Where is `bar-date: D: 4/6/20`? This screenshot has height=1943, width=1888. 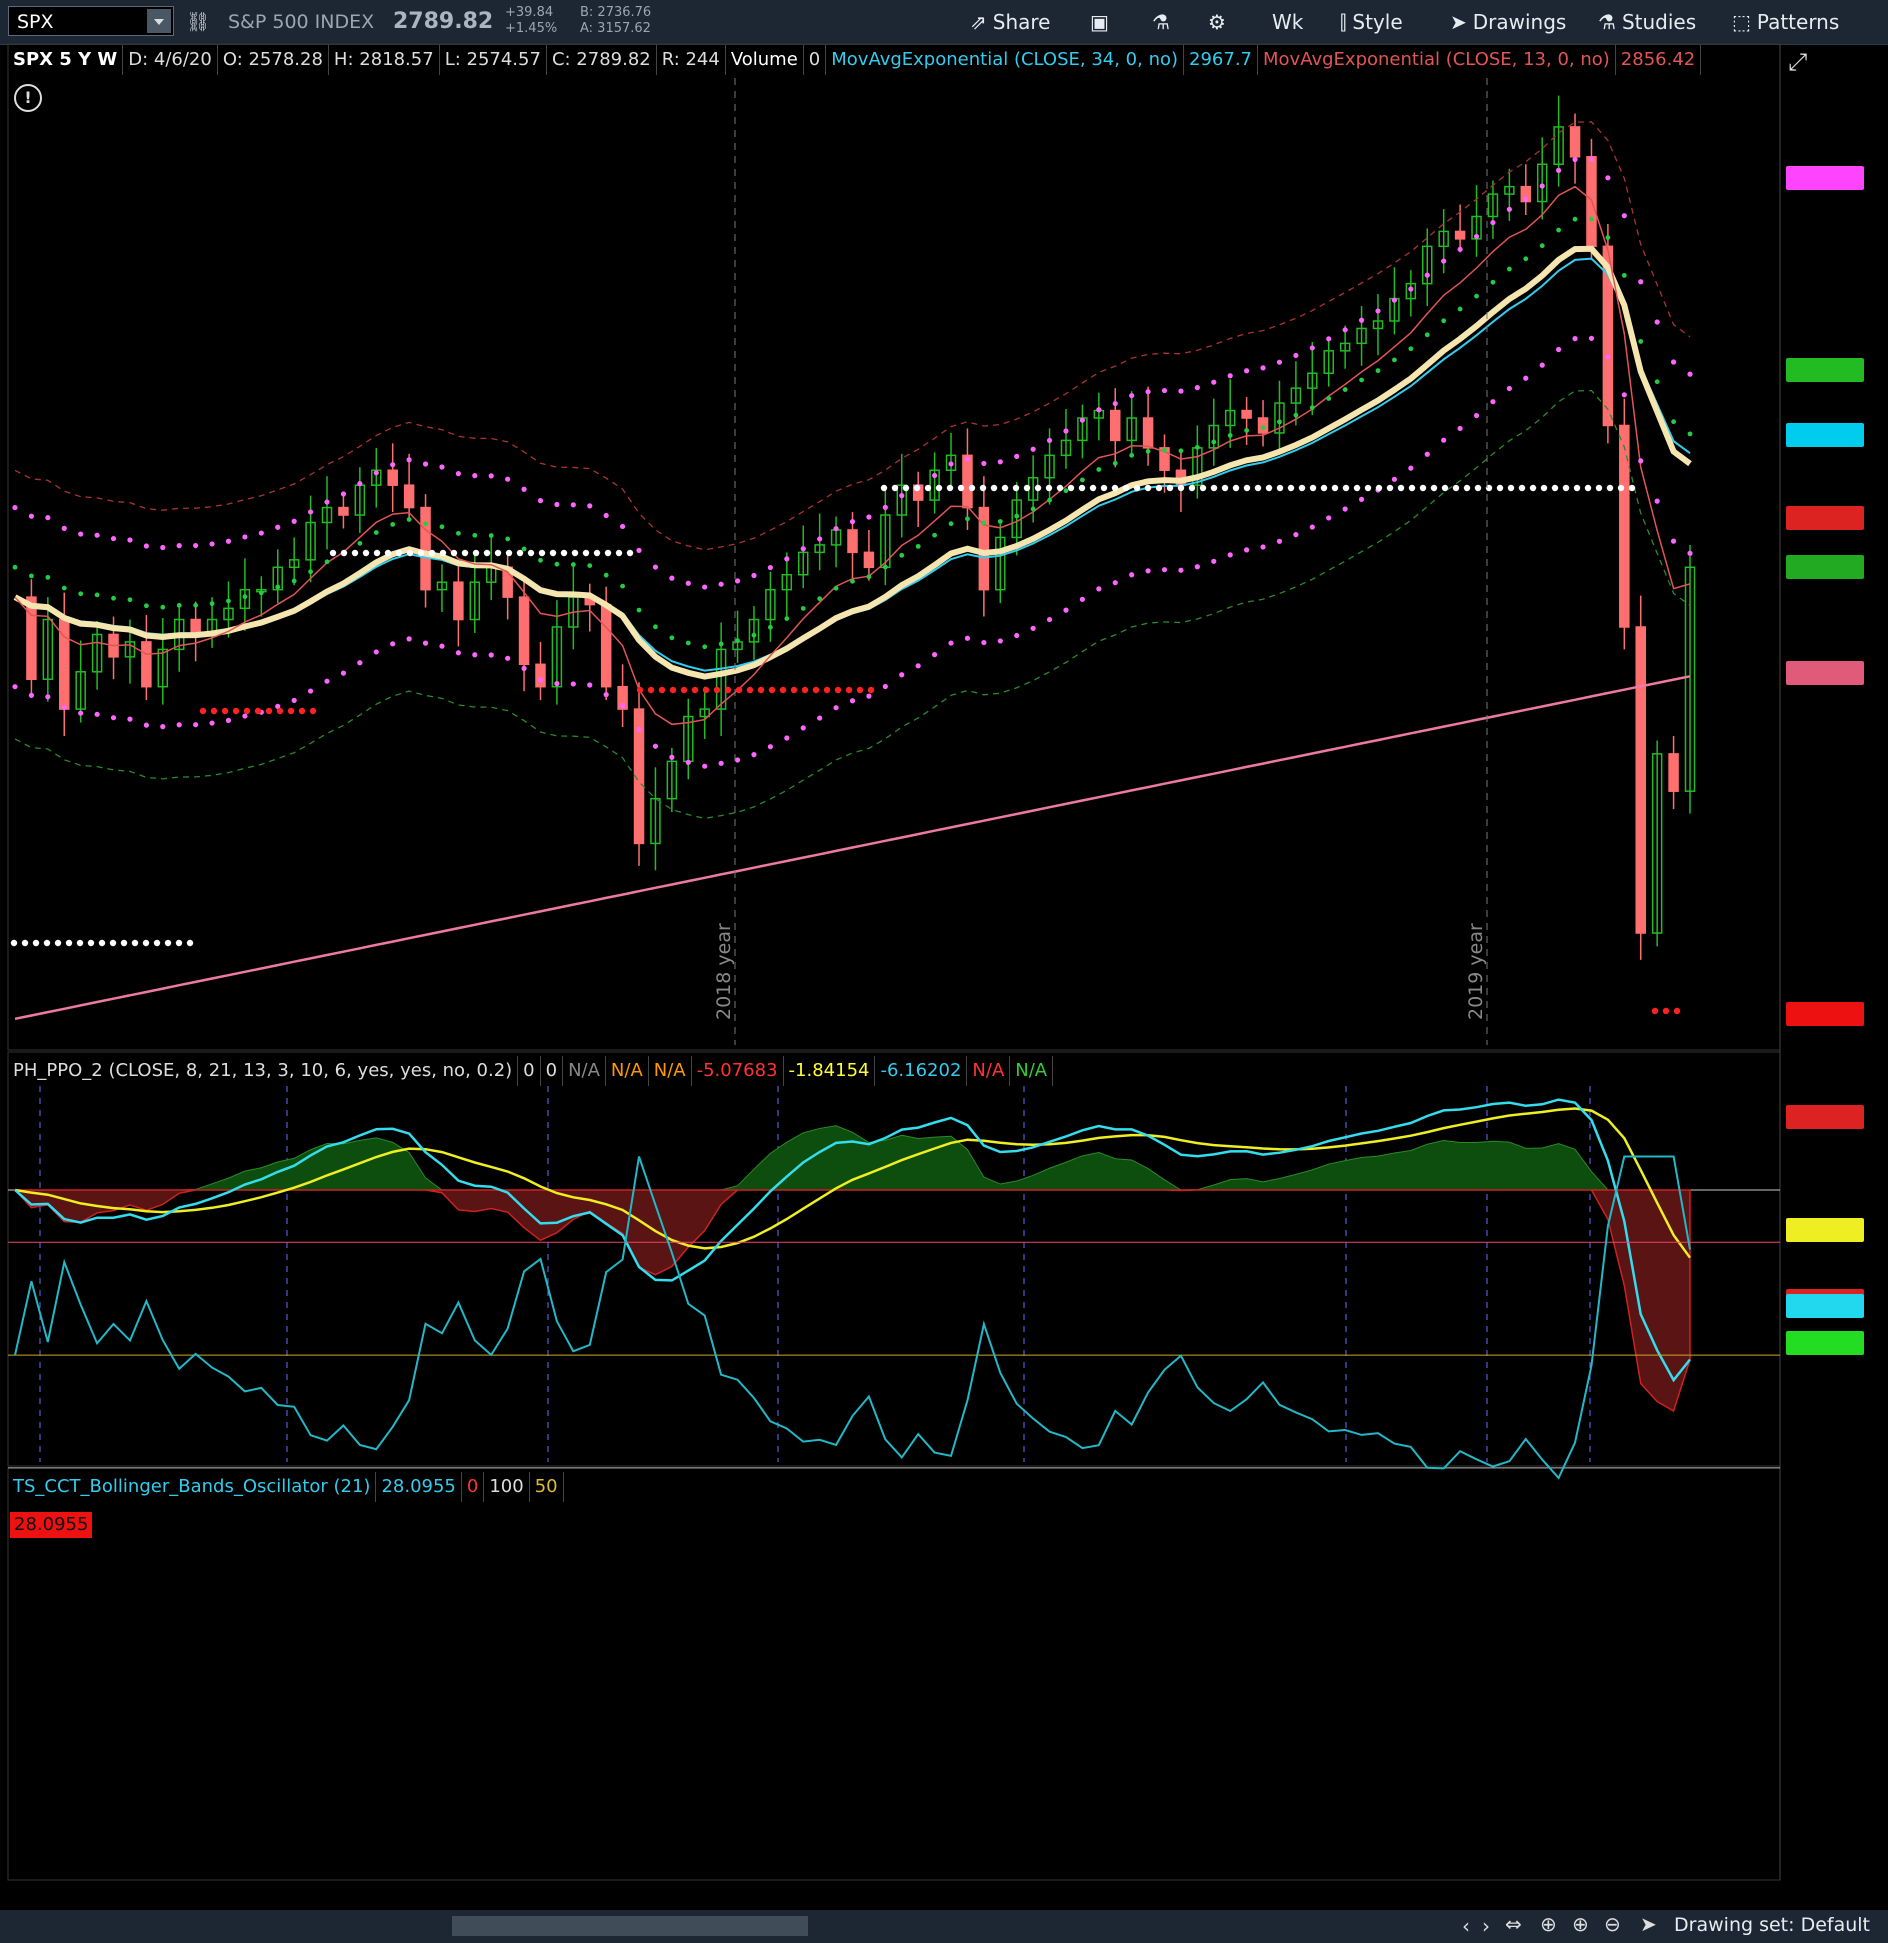
bar-date: D: 4/6/20 is located at coordinates (170, 60).